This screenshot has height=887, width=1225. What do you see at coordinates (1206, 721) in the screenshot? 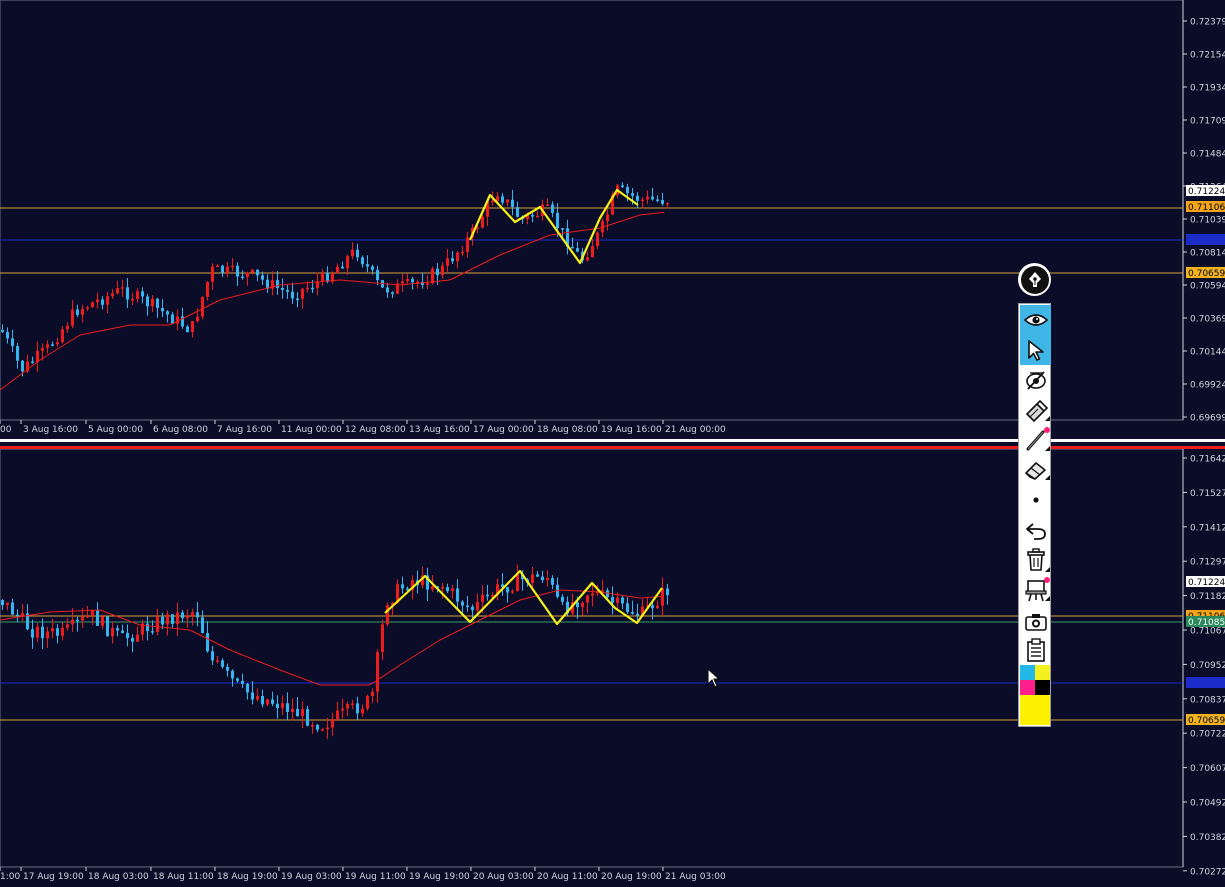
I see `bottom-price-tag-text: 0.70659` at bounding box center [1206, 721].